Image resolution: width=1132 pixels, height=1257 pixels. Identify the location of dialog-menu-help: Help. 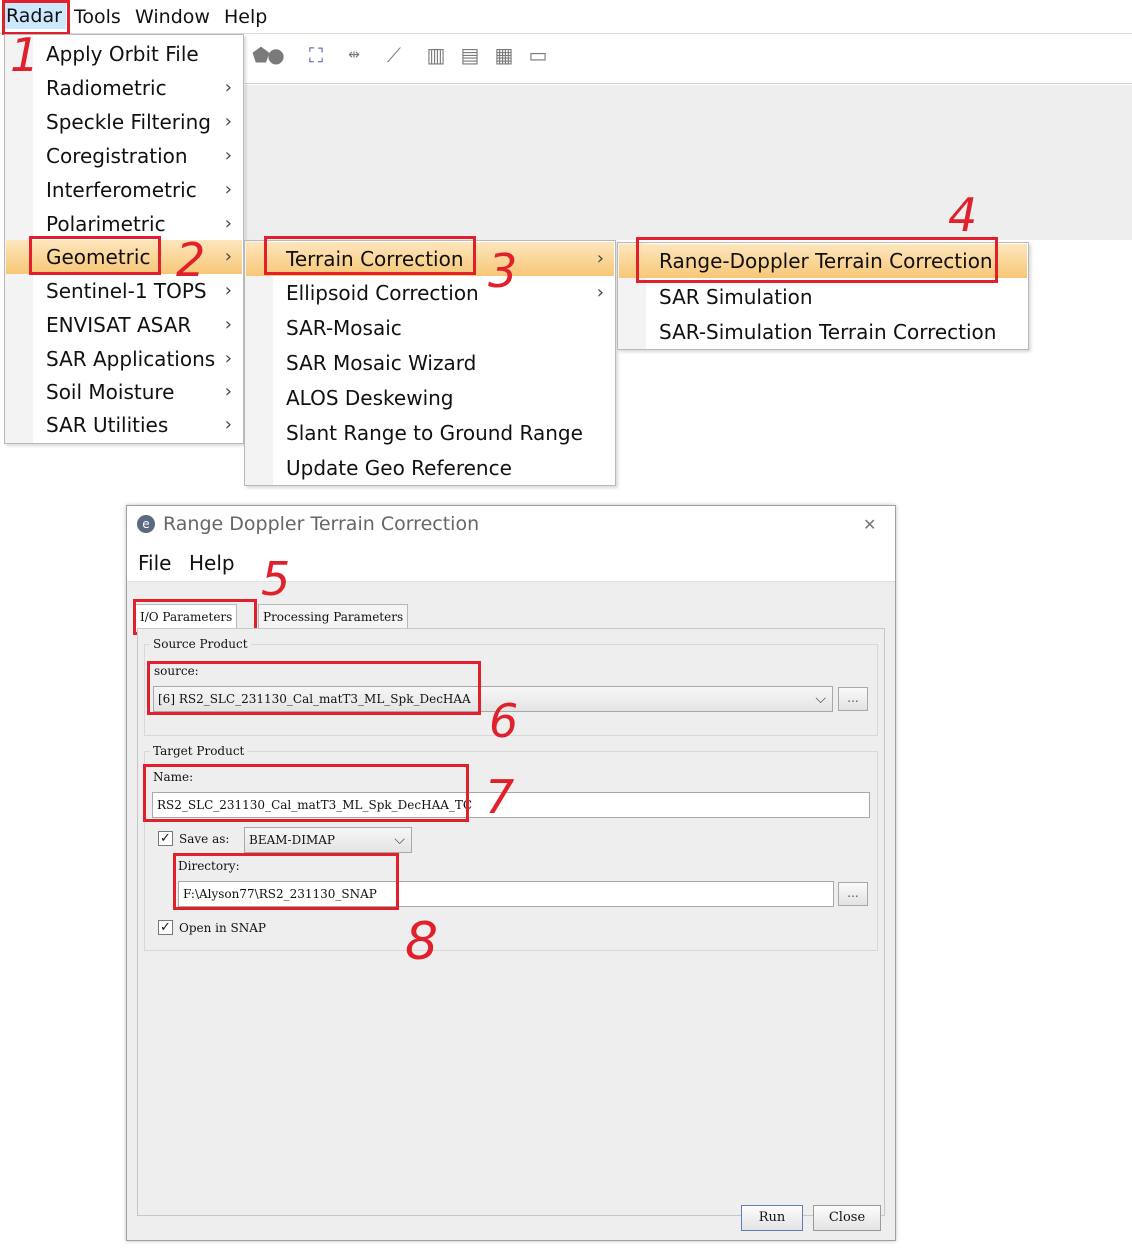
(212, 563).